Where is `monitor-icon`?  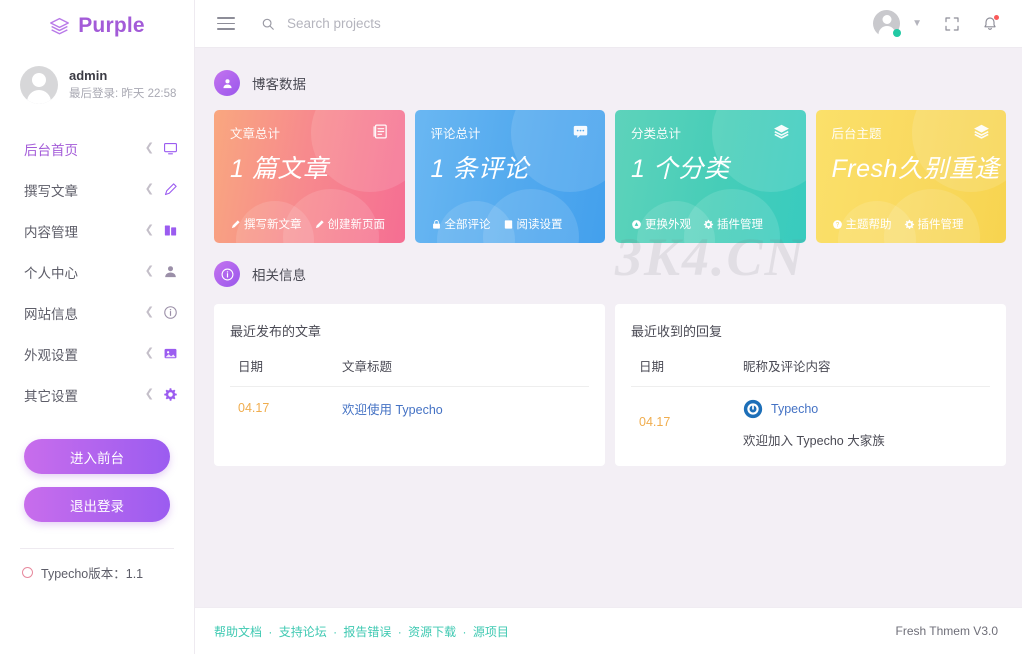
monitor-icon is located at coordinates (170, 148).